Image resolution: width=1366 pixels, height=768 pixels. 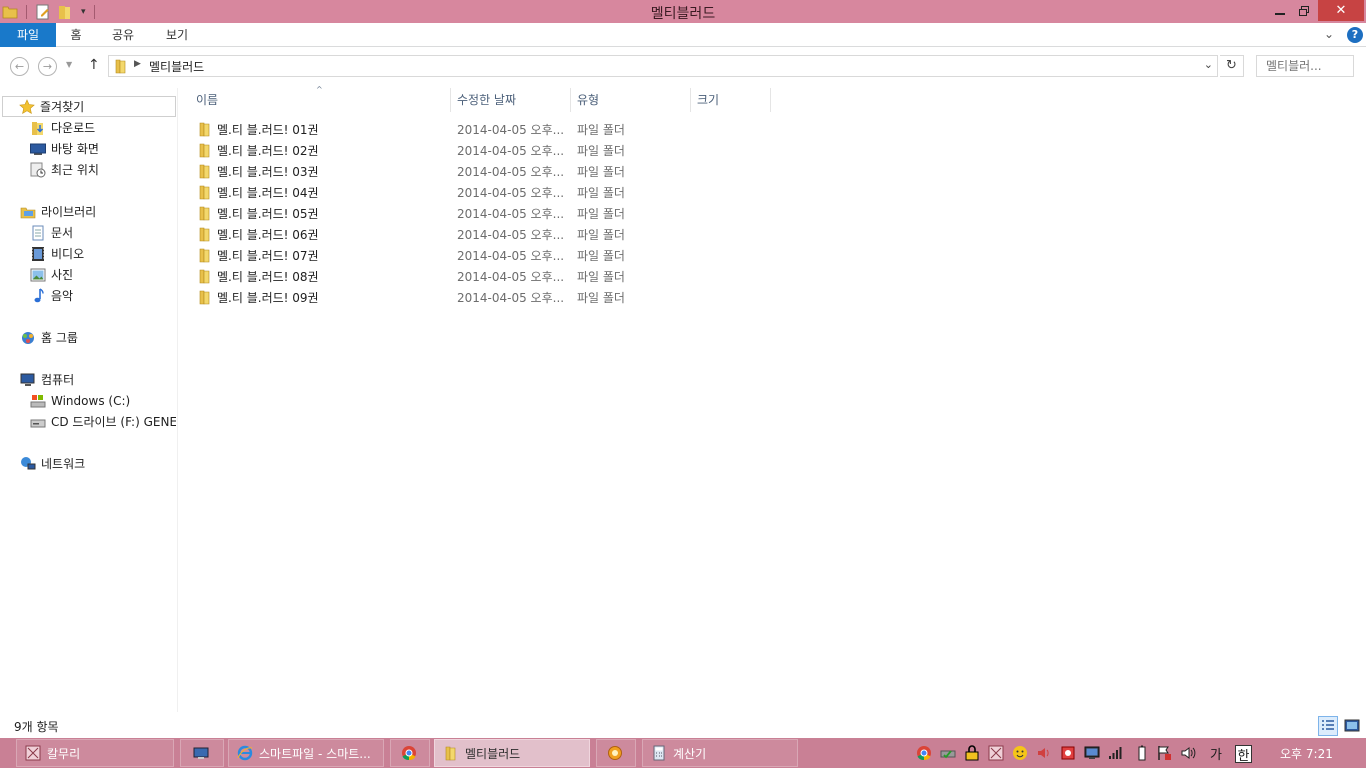 What do you see at coordinates (1142, 753) in the screenshot?
I see `tray-battery-icon` at bounding box center [1142, 753].